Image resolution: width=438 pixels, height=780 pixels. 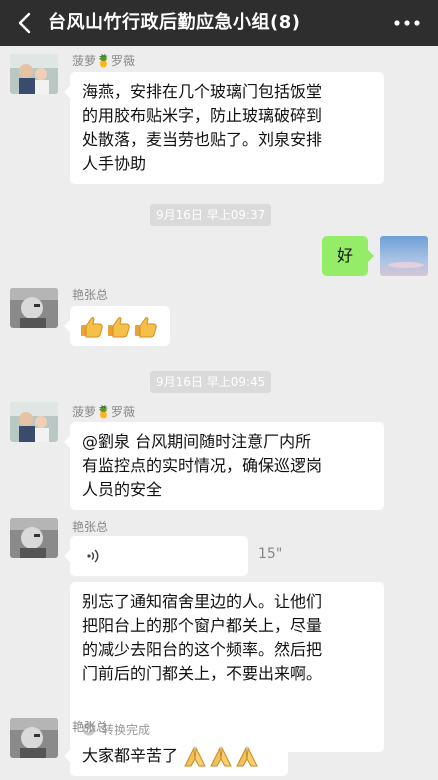 What do you see at coordinates (202, 465) in the screenshot?
I see `message-text-line: 有监控点的实时情况，确保巡逻岗` at bounding box center [202, 465].